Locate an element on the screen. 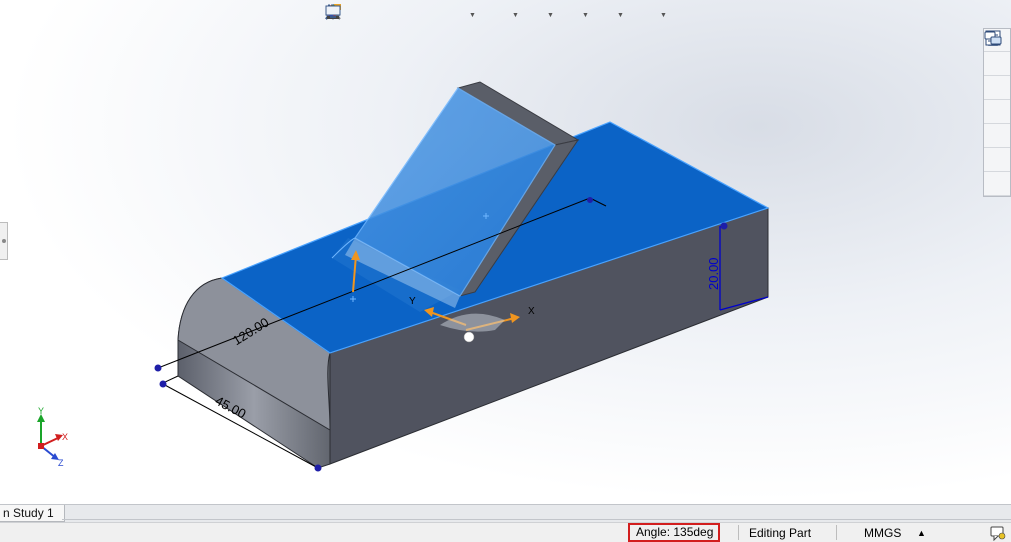 Image resolution: width=1011 pixels, height=542 pixels. view-settings-caret: ▼ is located at coordinates (663, 15).